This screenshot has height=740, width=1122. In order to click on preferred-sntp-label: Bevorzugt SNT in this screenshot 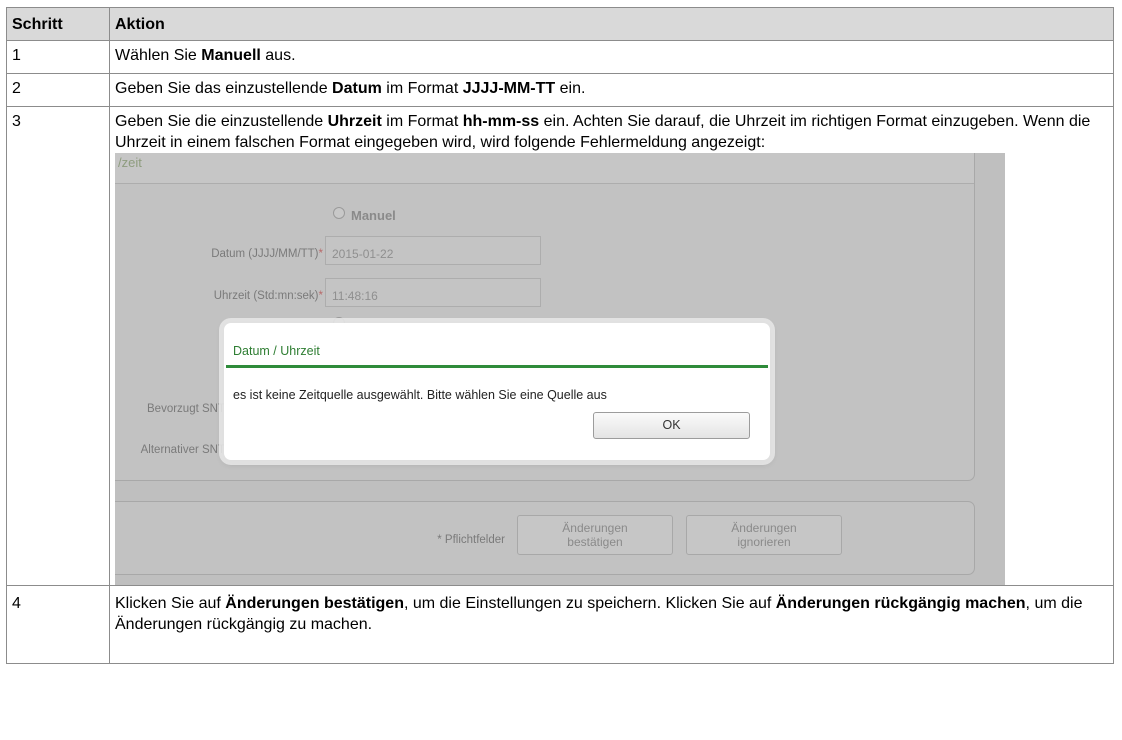, I will do `click(186, 409)`.